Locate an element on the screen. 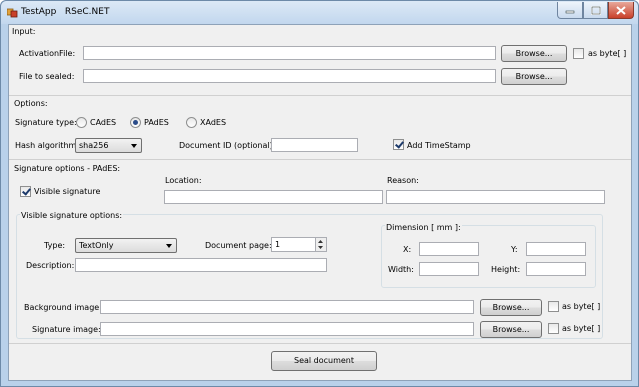 Image resolution: width=639 pixels, height=387 pixels. document-page-value: 1 is located at coordinates (278, 244).